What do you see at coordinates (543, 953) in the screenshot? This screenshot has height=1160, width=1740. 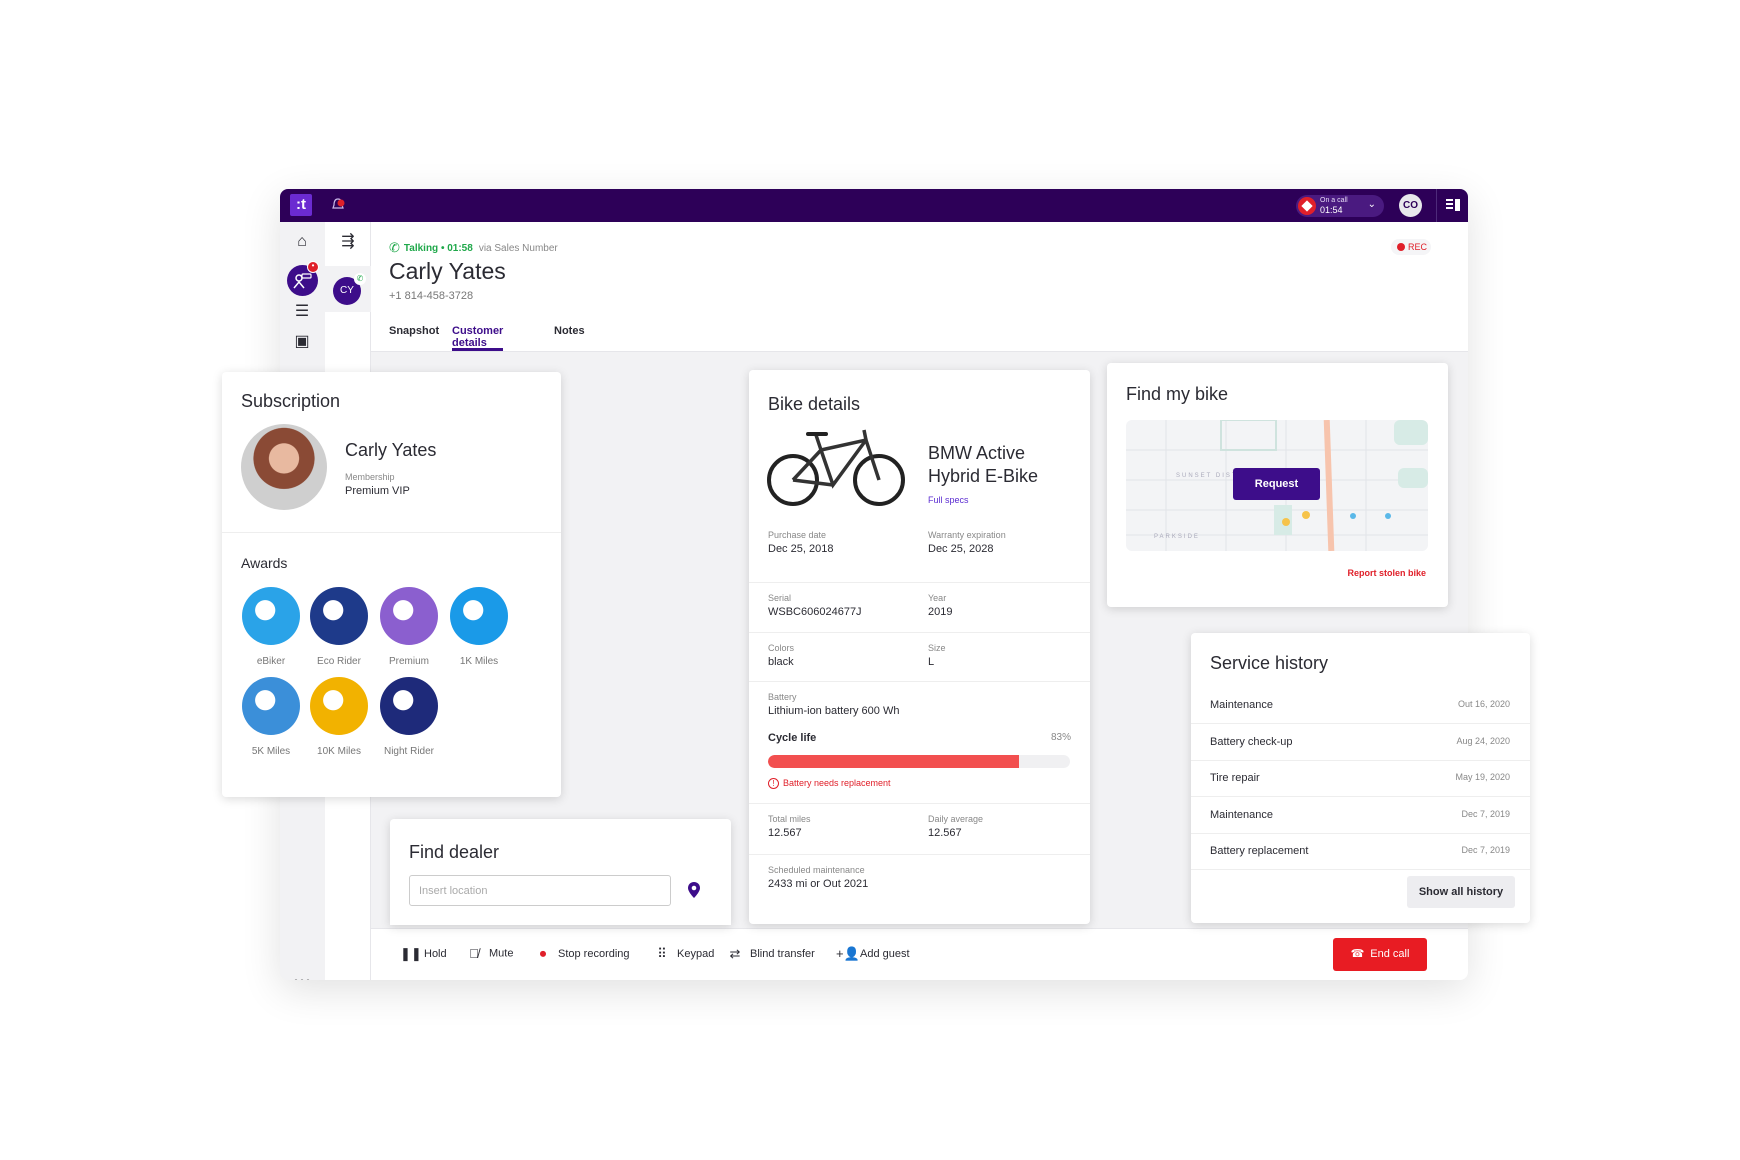 I see `stop-record-icon: ⏺` at bounding box center [543, 953].